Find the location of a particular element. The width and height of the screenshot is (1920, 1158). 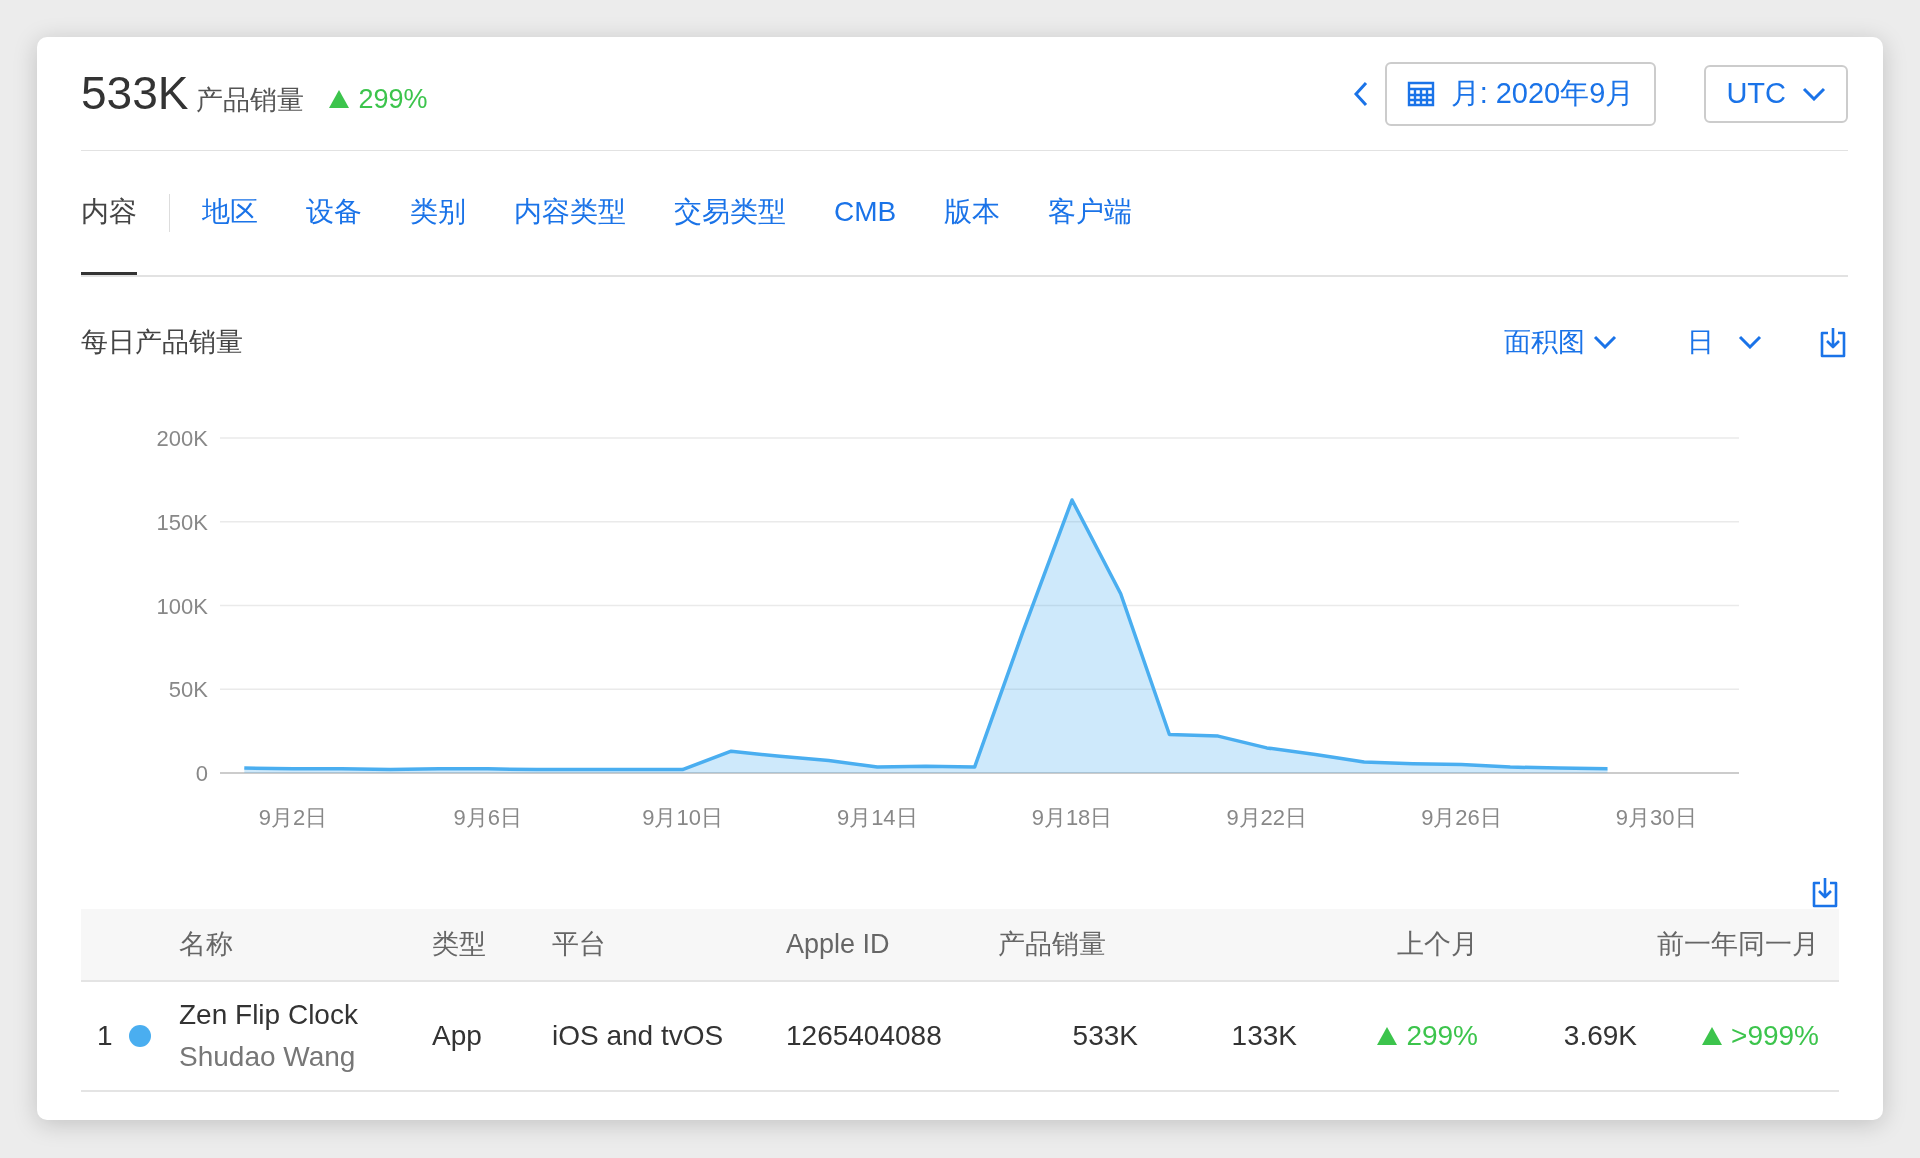

period-picker-button: 月: 2020年9月 is located at coordinates (1520, 93).